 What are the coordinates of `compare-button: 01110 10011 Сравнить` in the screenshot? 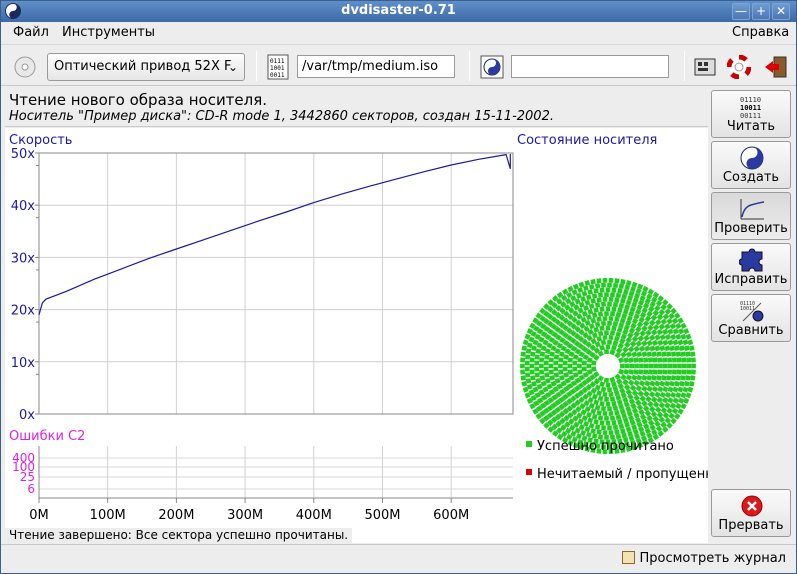 It's located at (751, 318).